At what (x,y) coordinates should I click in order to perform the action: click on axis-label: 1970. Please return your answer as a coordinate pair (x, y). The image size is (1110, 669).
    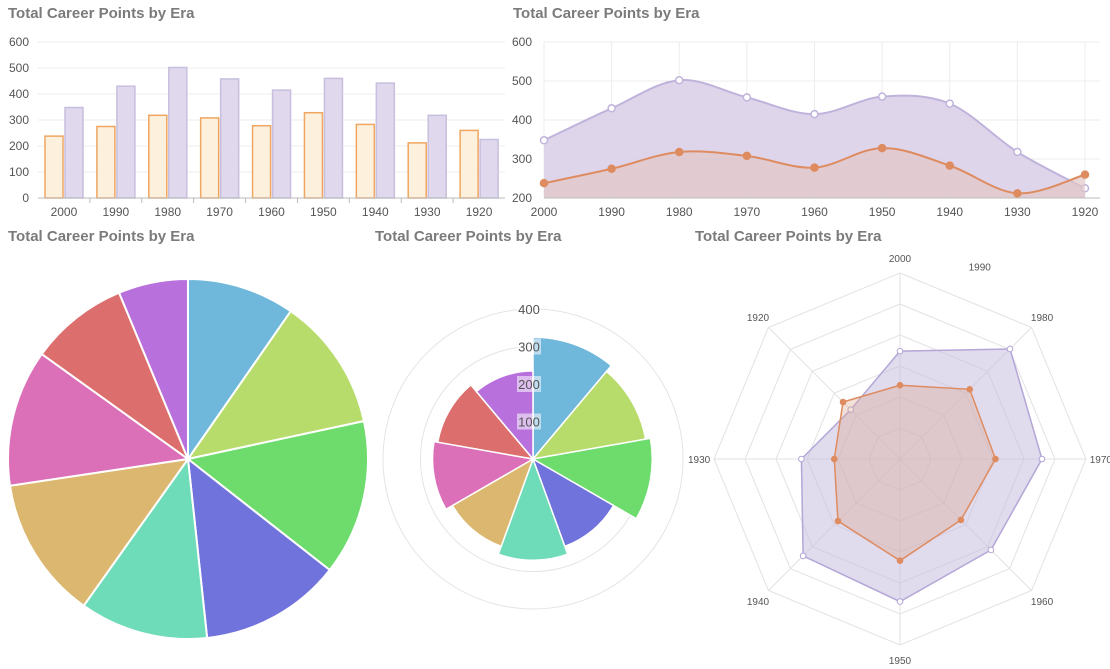
    Looking at the image, I should click on (1100, 460).